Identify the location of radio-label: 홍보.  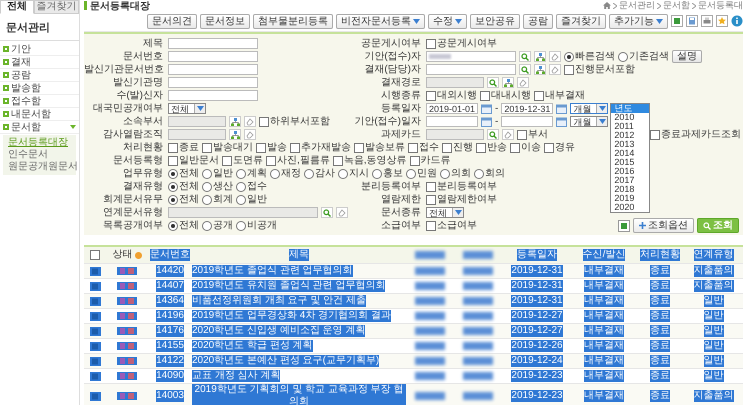
(393, 174).